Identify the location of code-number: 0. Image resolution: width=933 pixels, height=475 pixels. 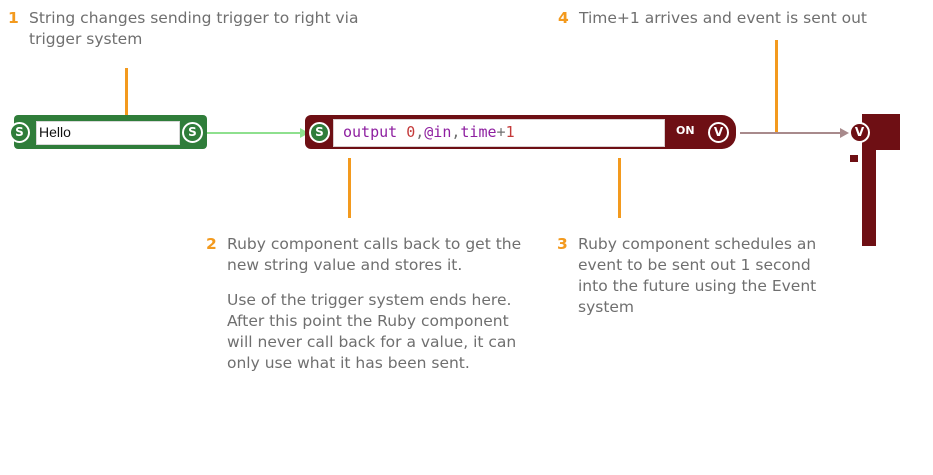
(411, 132).